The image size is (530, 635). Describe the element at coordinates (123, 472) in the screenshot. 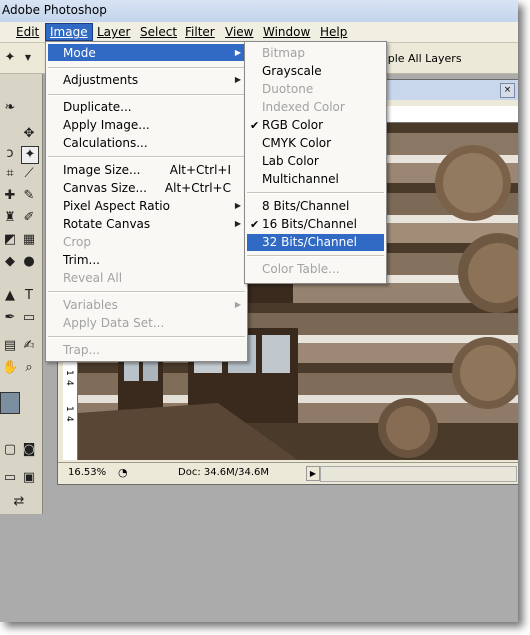

I see `status-menu-icon: ◔` at that location.